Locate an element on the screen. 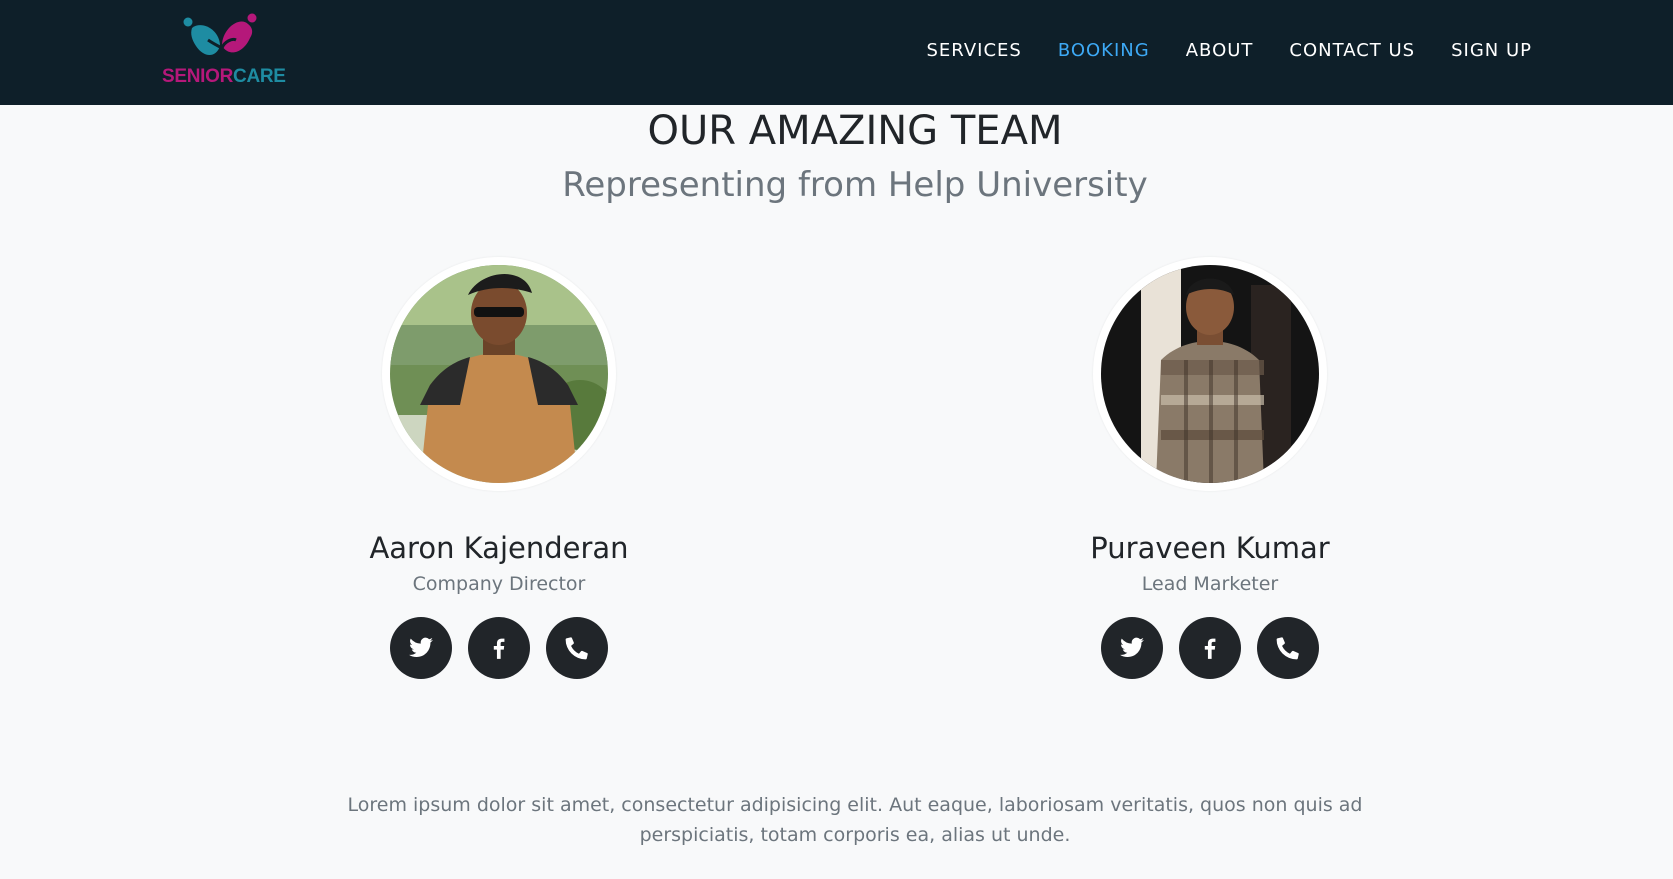  brand-part1: SENIOR is located at coordinates (198, 76).